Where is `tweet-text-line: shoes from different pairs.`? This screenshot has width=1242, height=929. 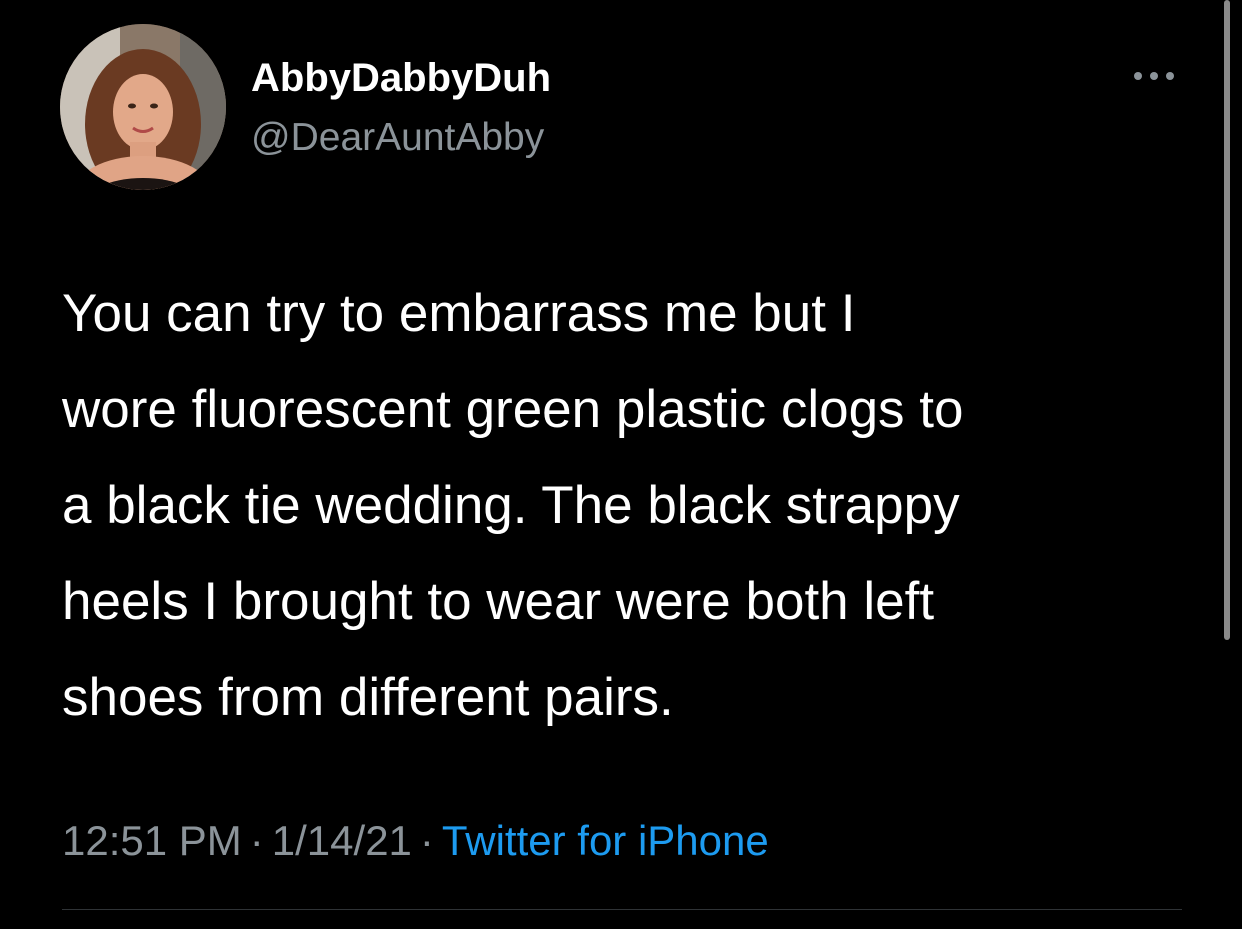
tweet-text-line: shoes from different pairs. is located at coordinates (368, 697).